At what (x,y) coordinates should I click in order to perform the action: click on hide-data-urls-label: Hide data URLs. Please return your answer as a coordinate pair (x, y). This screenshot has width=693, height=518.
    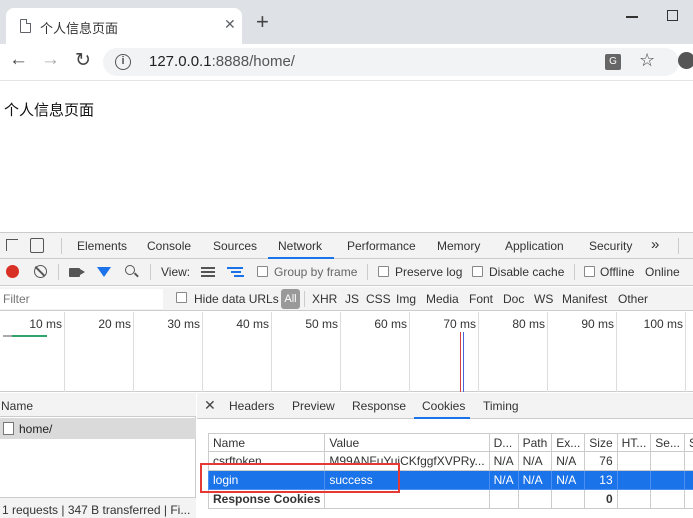
    Looking at the image, I should click on (236, 299).